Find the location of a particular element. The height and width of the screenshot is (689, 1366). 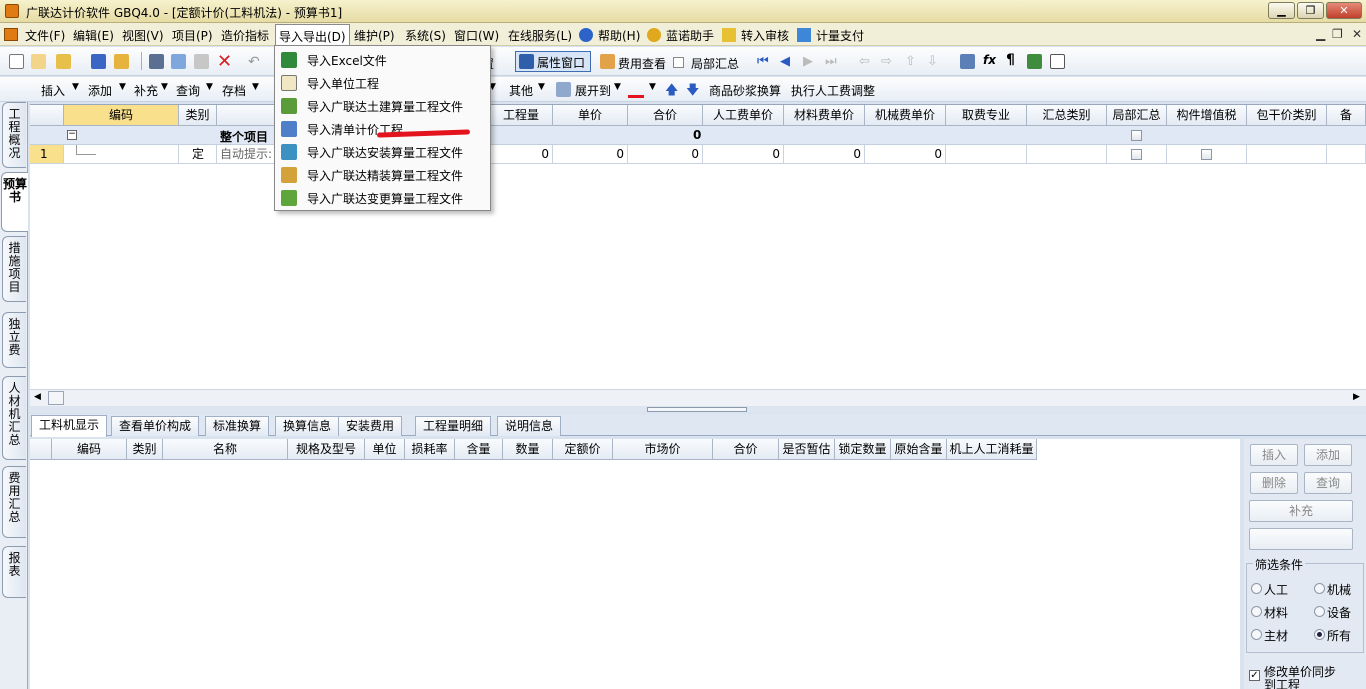

mdi-restore: ❐ is located at coordinates (1337, 34).